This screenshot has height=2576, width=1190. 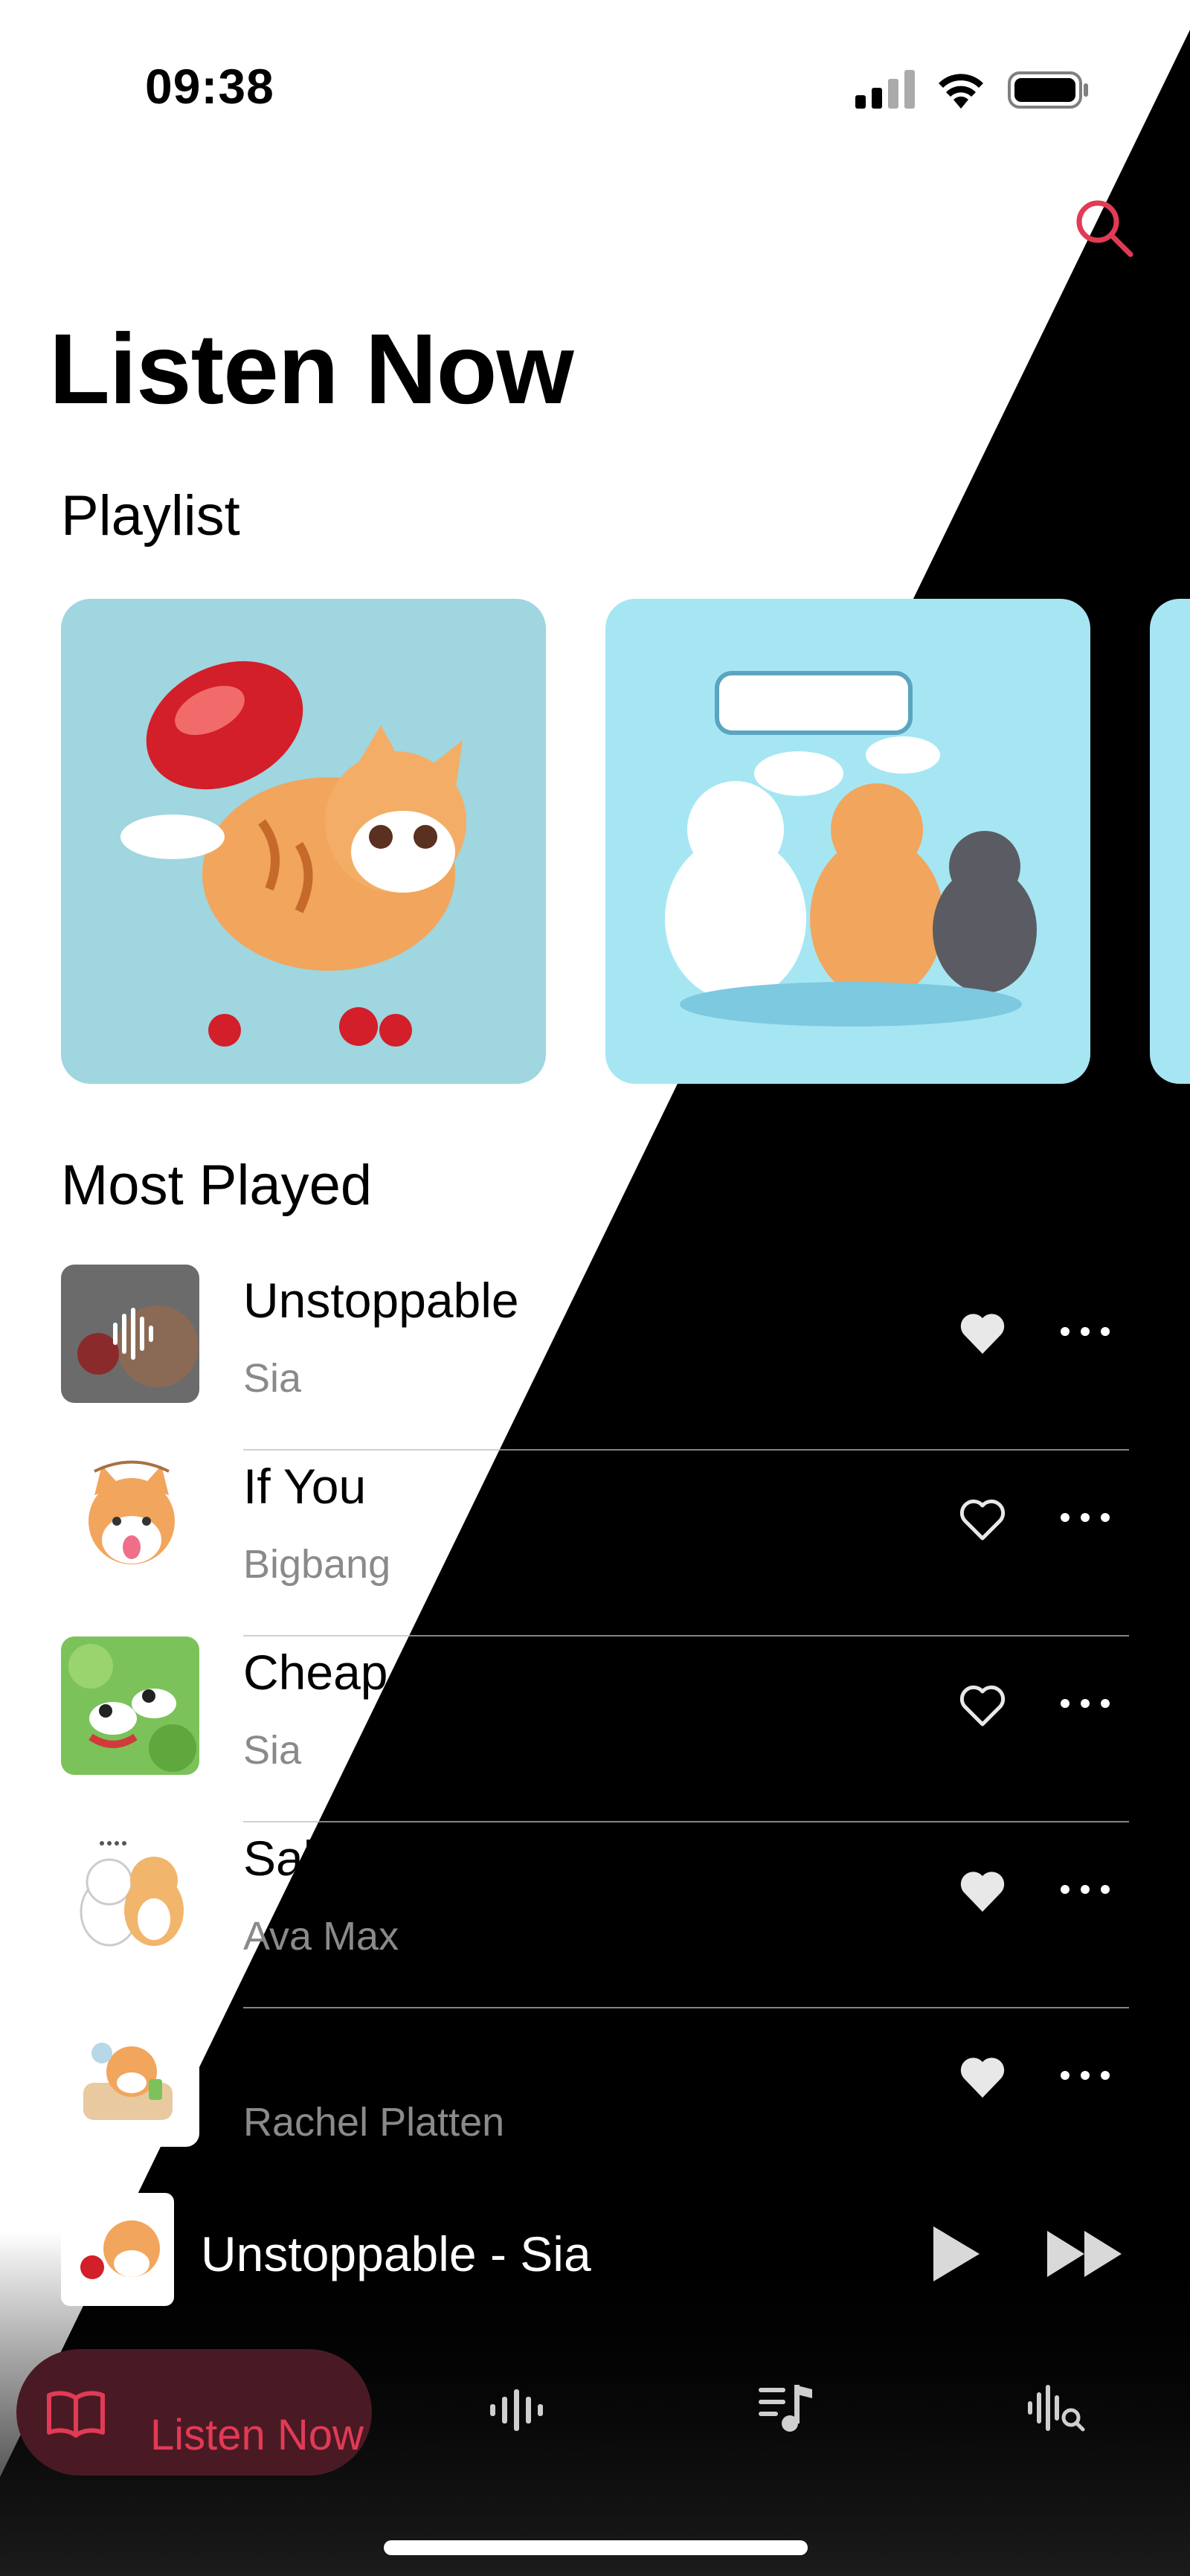 I want to click on fast-forward-icon, so click(x=1085, y=2254).